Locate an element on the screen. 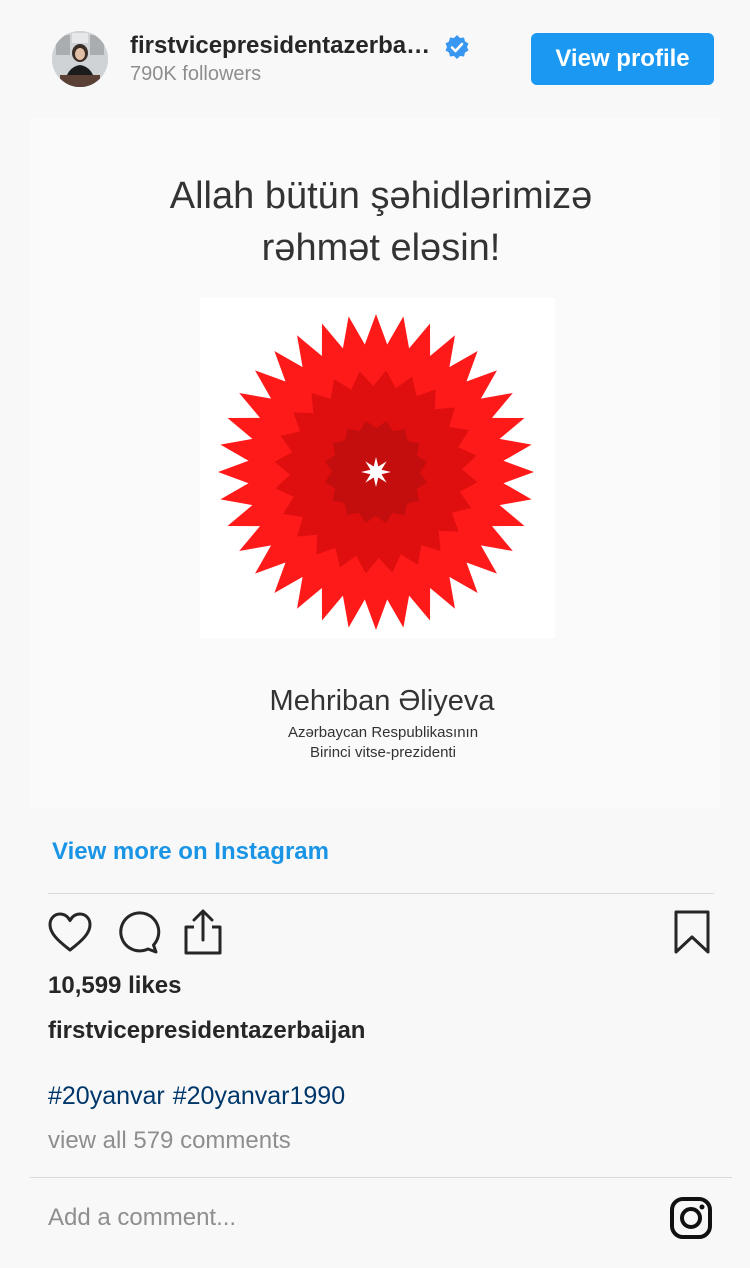  avatar-image is located at coordinates (80, 59).